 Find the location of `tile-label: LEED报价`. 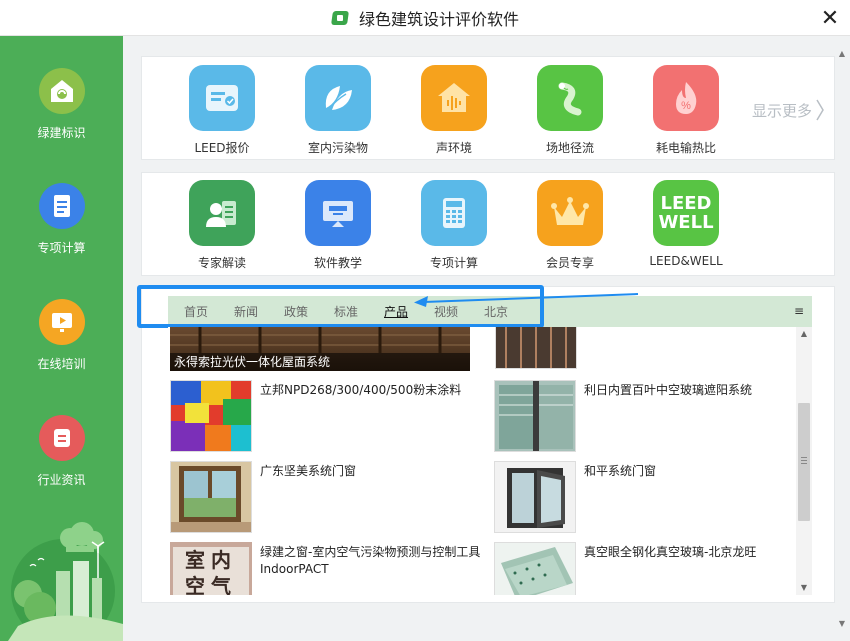

tile-label: LEED报价 is located at coordinates (222, 148).